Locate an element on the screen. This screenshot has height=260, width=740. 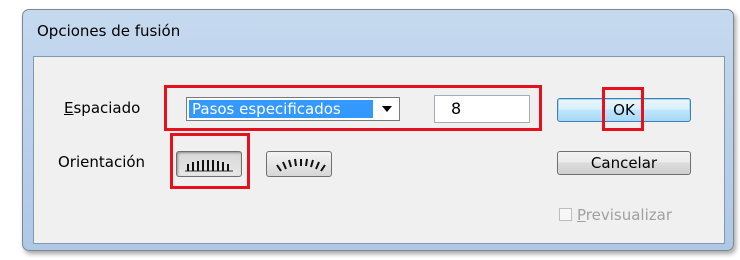
align-to-path-button is located at coordinates (299, 164).